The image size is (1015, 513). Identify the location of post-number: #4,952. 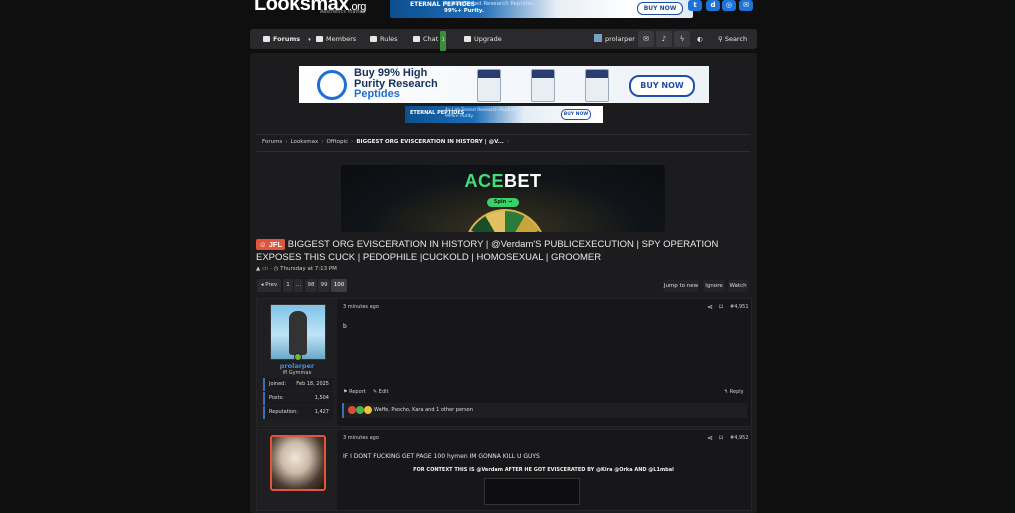
(739, 438).